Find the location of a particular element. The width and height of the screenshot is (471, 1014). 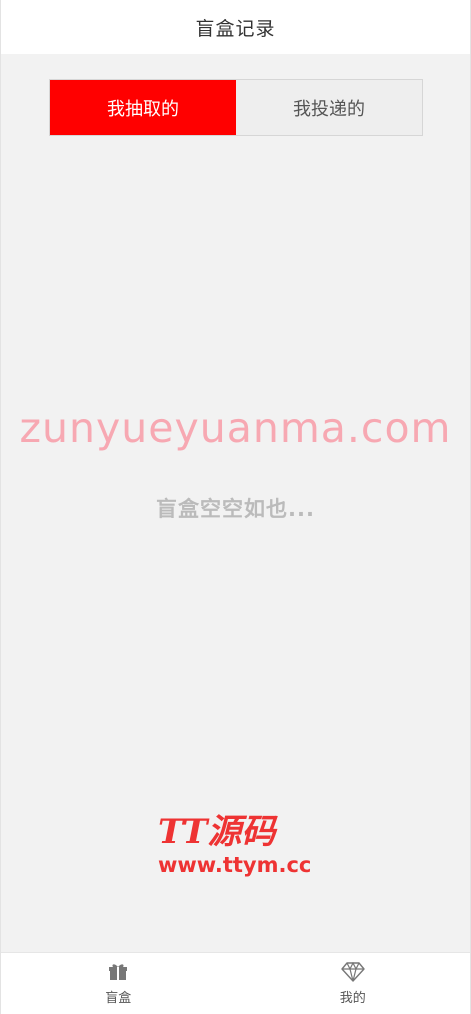

bottom-tabbar: 盲盒 我的 is located at coordinates (235, 983).